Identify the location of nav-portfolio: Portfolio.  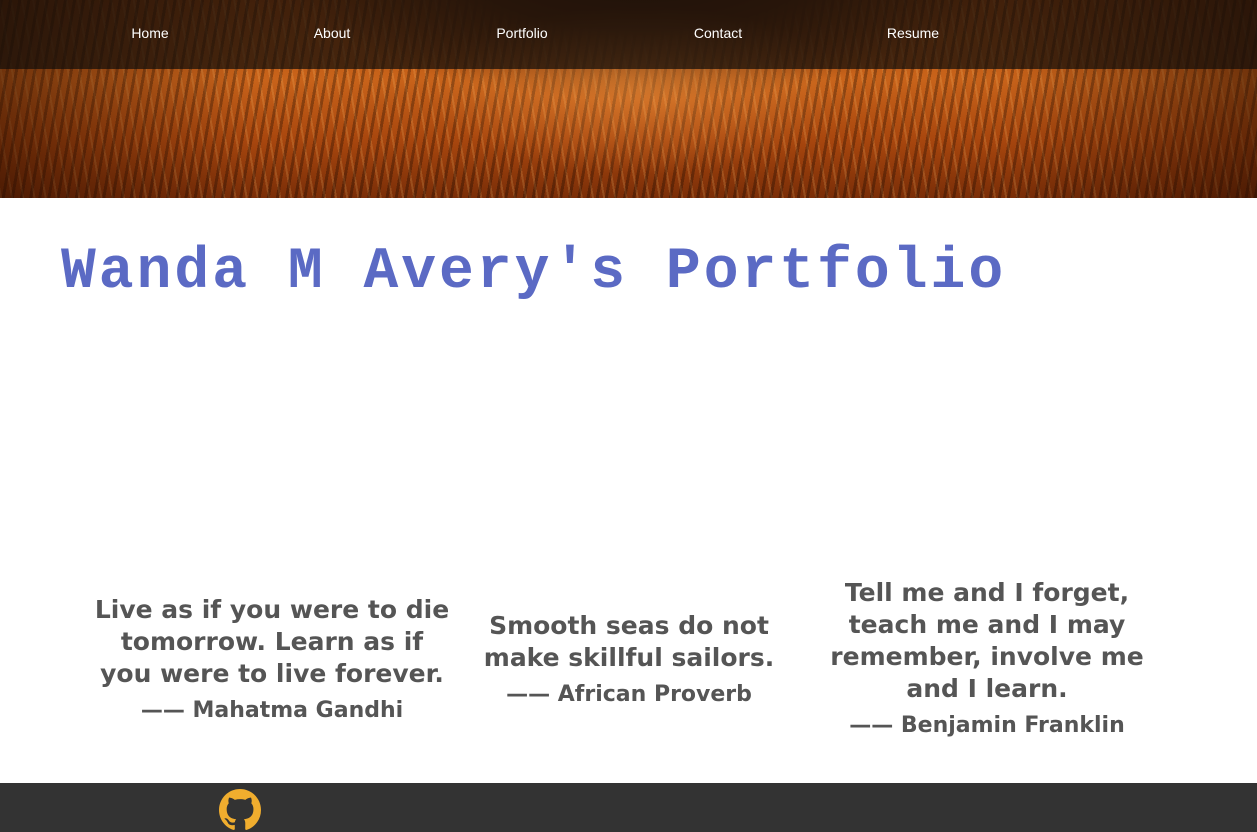
(521, 33).